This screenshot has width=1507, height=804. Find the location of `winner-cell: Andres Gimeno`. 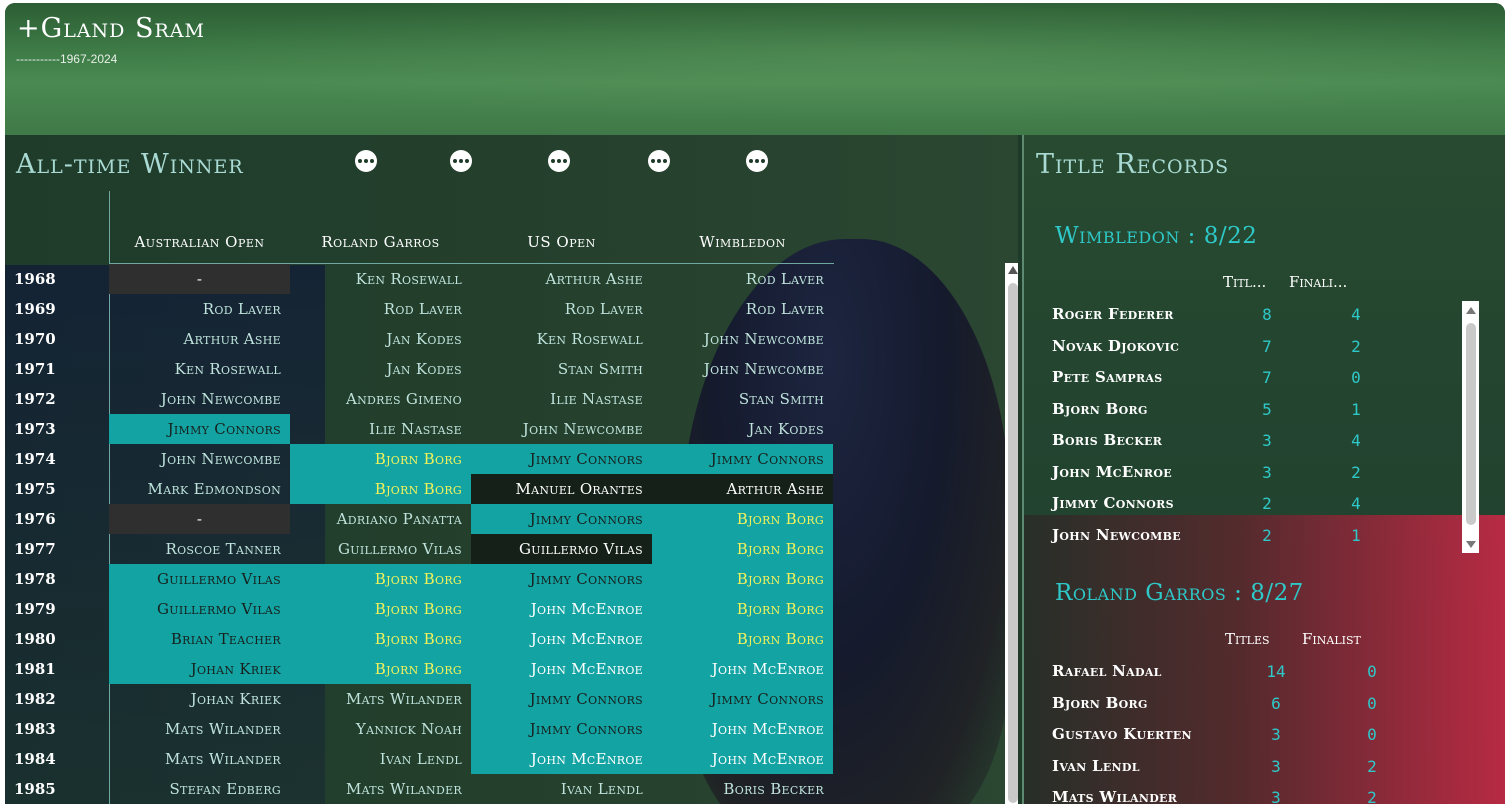

winner-cell: Andres Gimeno is located at coordinates (380, 399).